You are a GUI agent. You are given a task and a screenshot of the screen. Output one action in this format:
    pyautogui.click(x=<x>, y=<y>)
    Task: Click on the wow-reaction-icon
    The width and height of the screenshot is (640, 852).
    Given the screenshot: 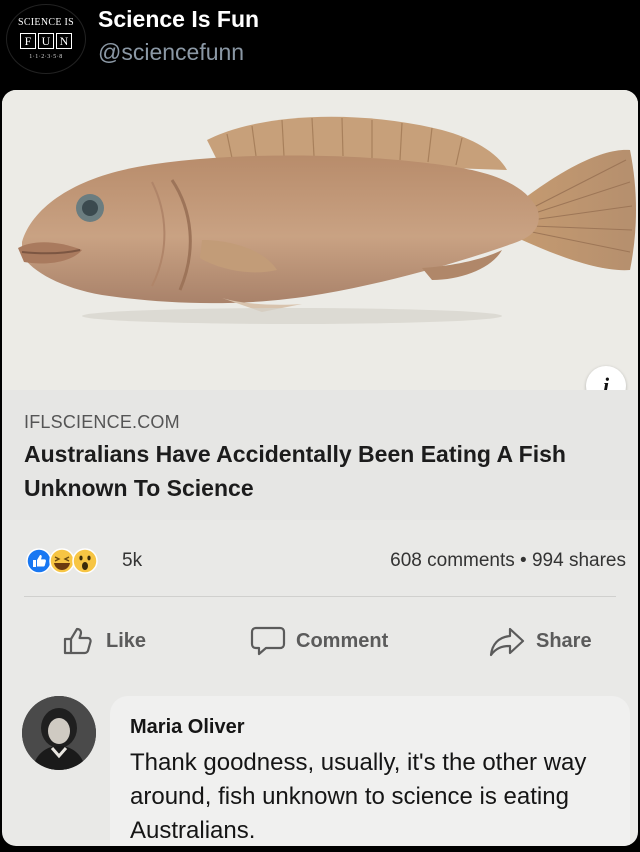 What is the action you would take?
    pyautogui.click(x=85, y=561)
    